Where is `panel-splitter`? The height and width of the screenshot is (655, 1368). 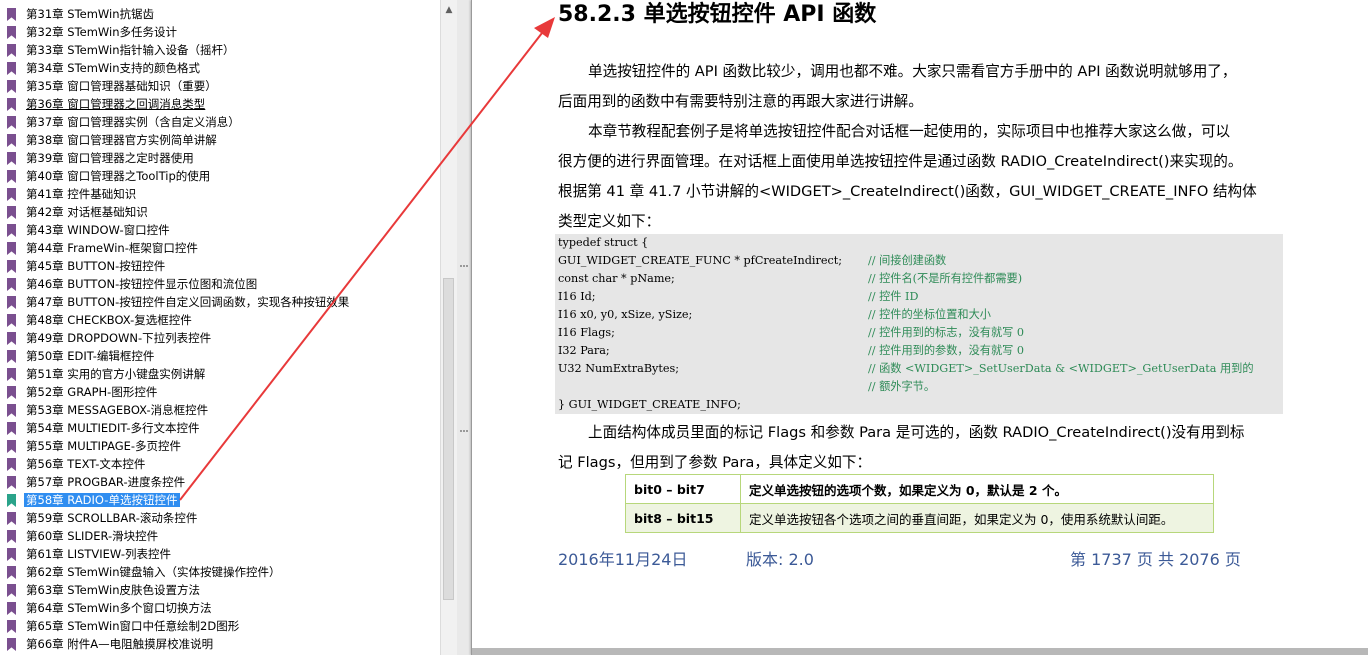 panel-splitter is located at coordinates (464, 327).